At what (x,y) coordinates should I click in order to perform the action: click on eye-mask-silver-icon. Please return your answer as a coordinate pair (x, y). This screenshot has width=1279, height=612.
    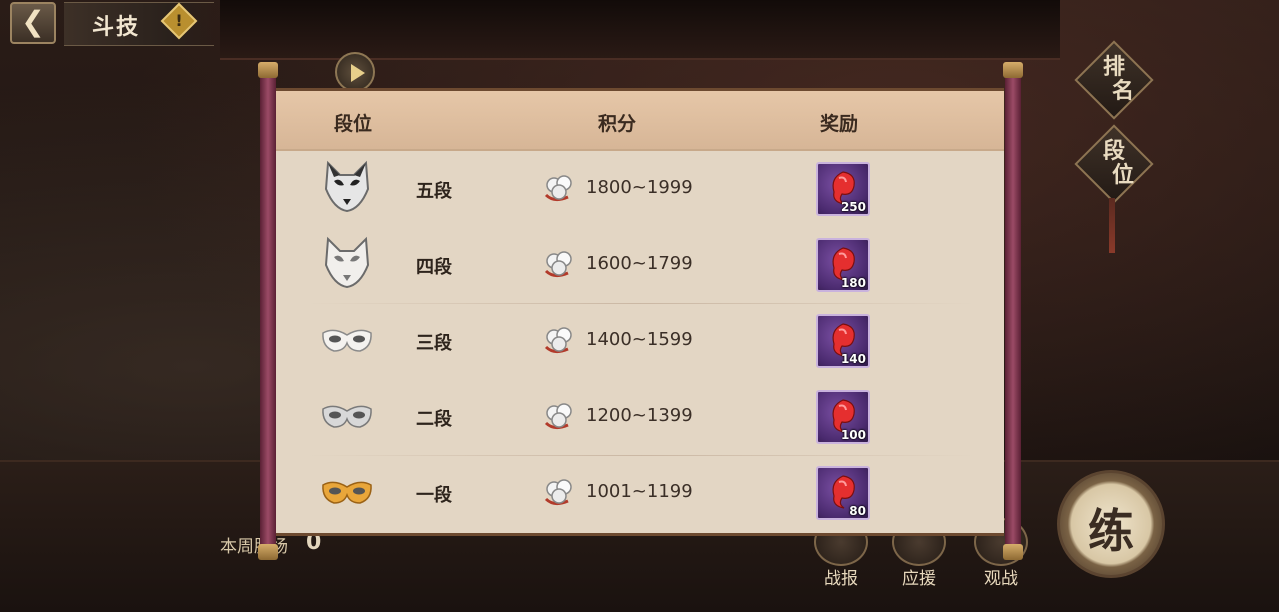
    Looking at the image, I should click on (347, 418).